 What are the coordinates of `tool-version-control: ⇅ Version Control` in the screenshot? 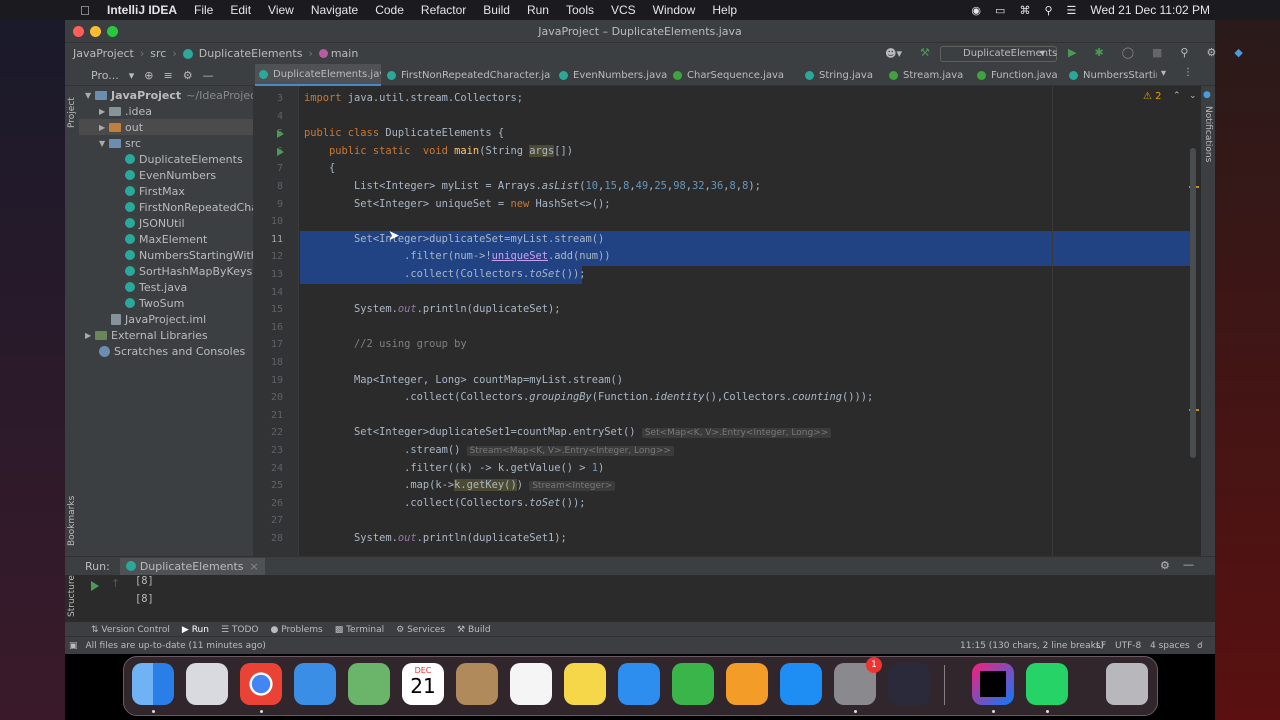 It's located at (130, 630).